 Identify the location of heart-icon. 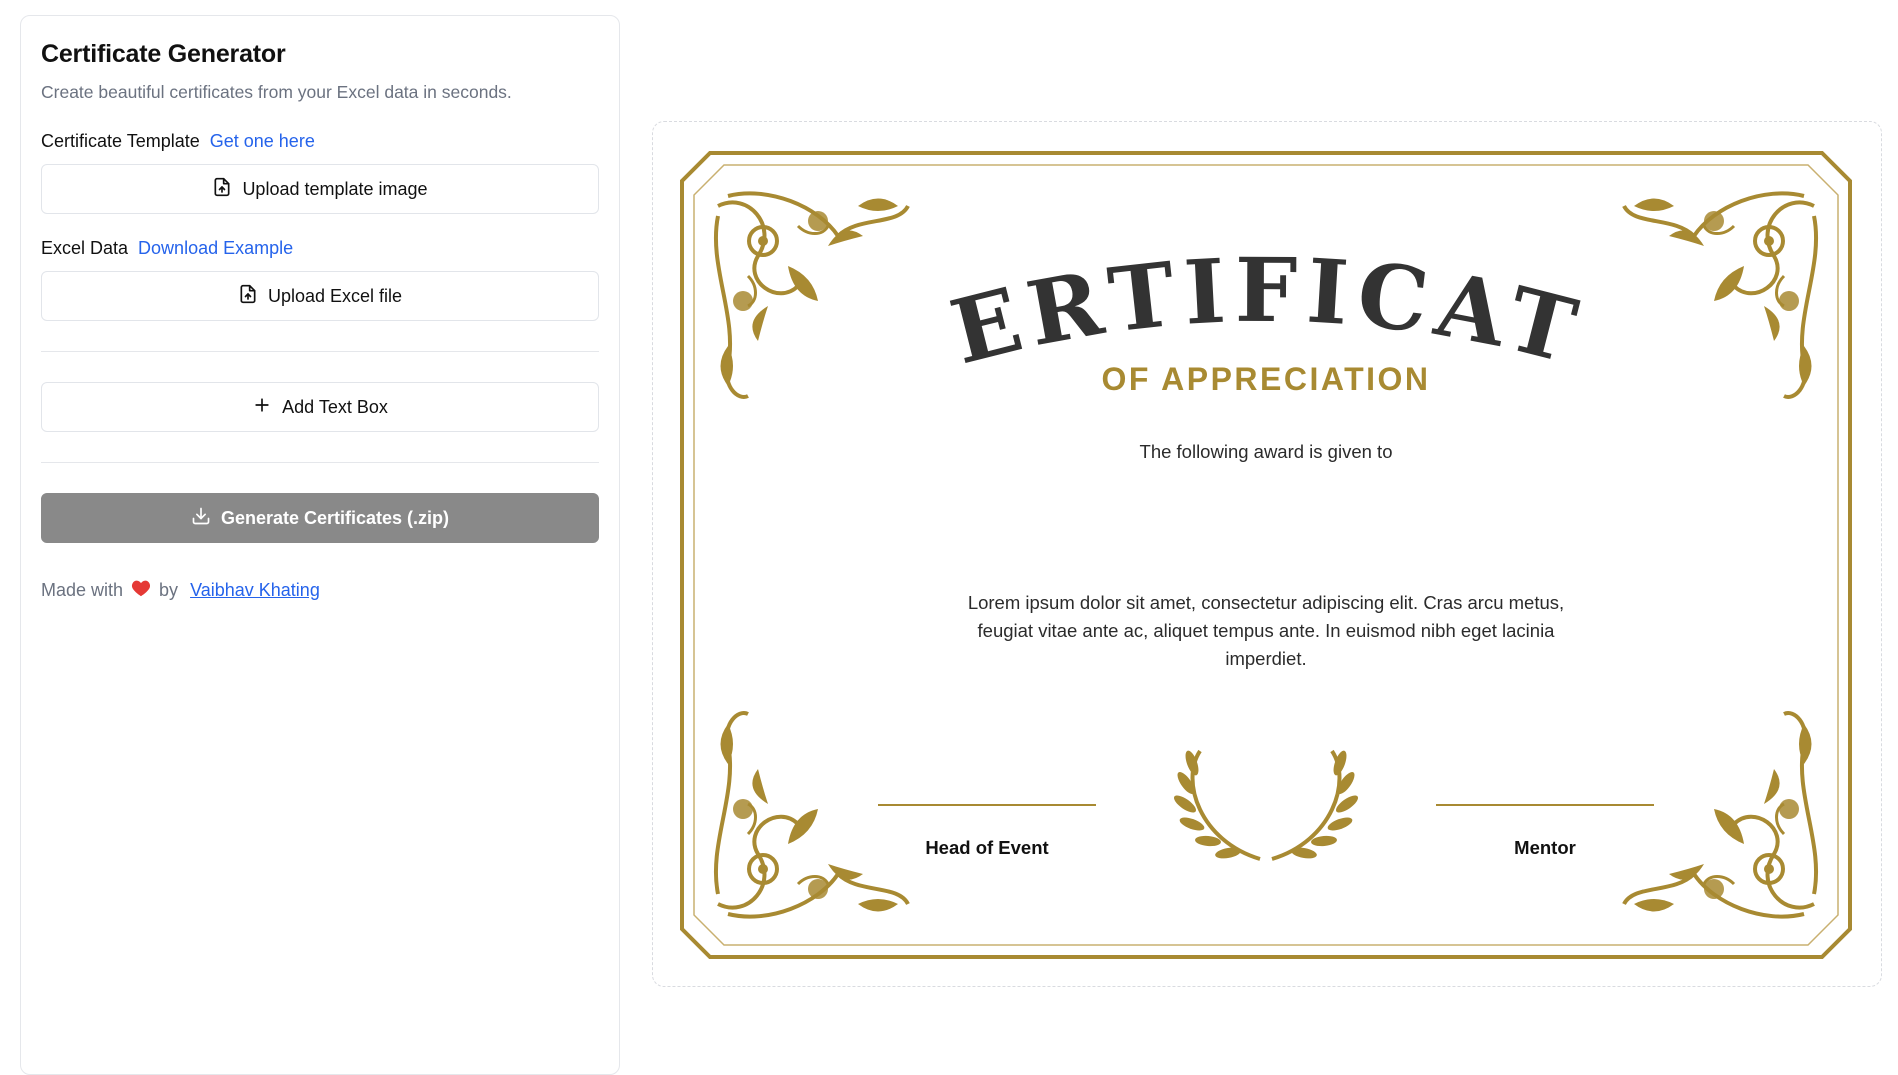
(141, 590).